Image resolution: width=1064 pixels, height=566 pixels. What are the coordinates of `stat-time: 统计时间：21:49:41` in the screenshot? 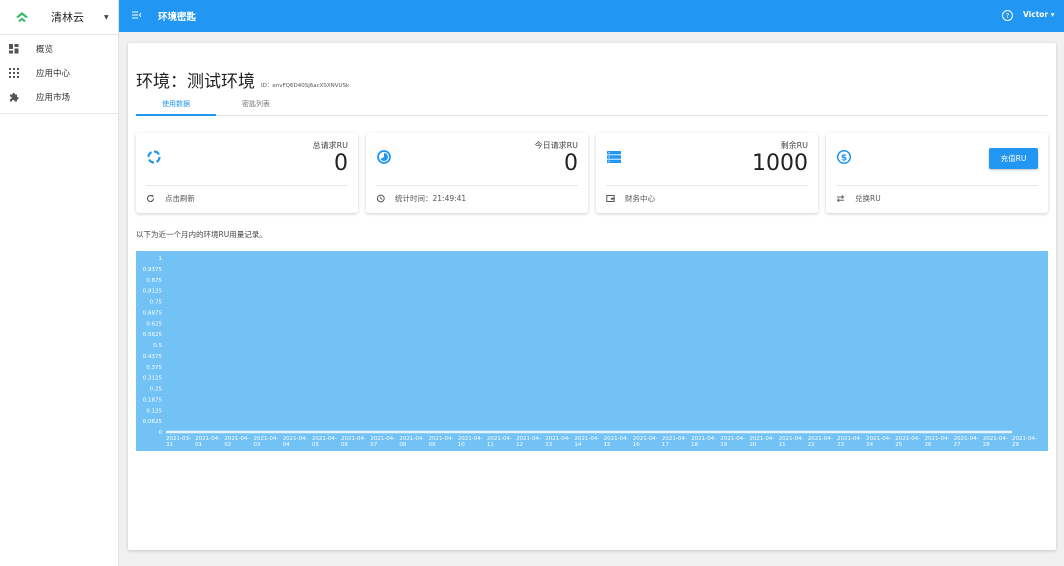 It's located at (421, 198).